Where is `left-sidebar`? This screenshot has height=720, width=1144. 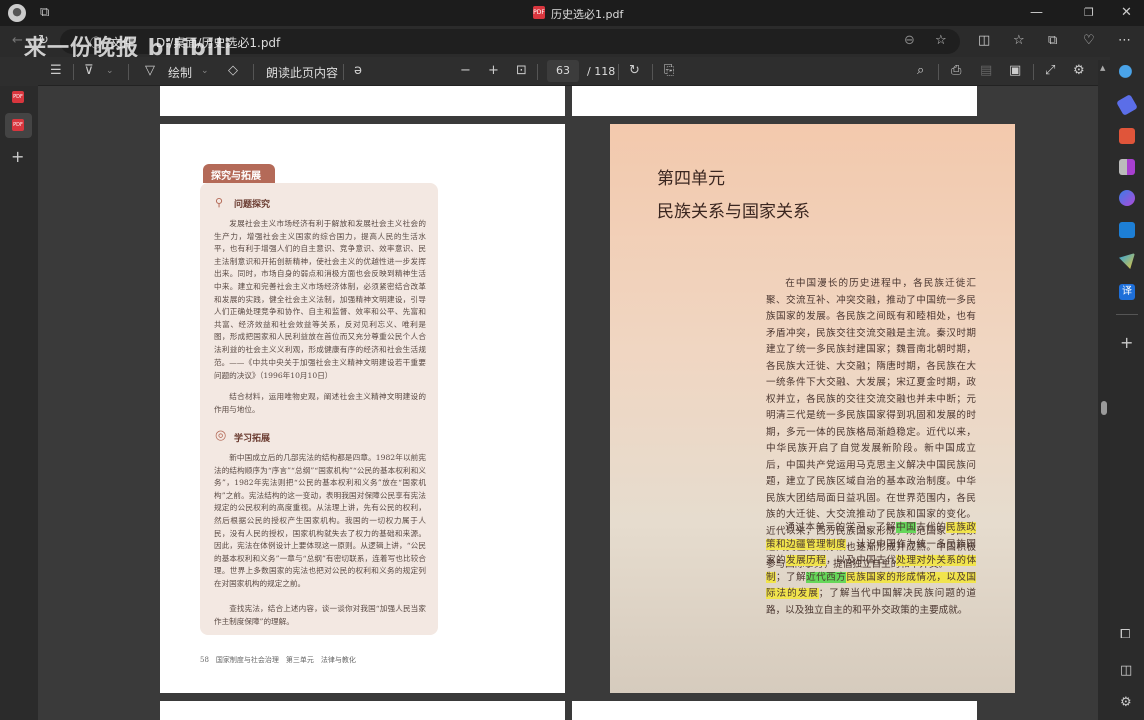
left-sidebar is located at coordinates (19, 403).